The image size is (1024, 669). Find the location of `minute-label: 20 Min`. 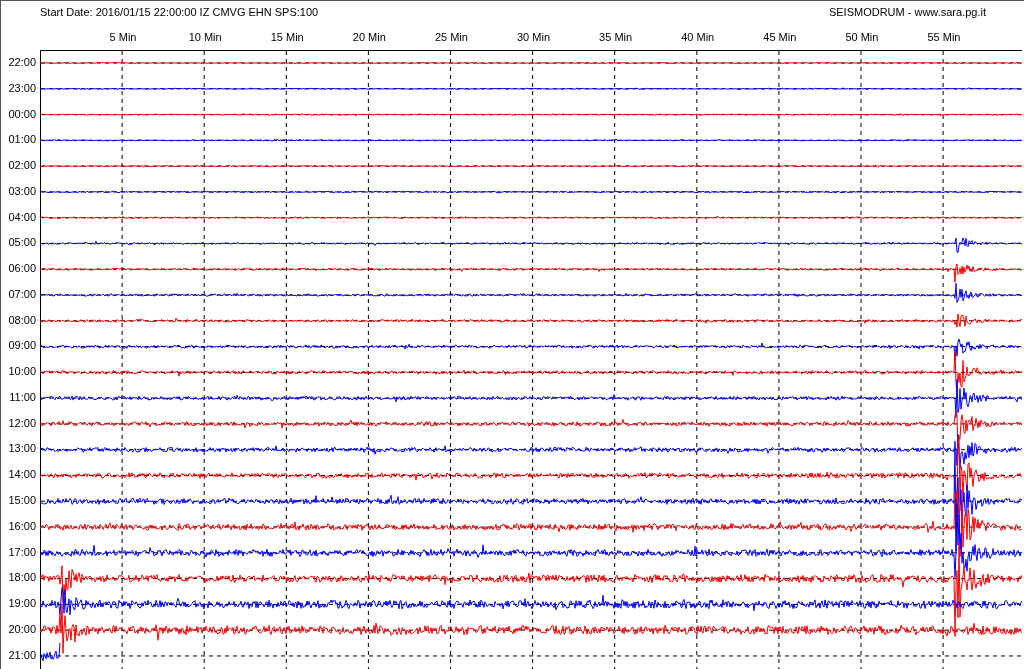

minute-label: 20 Min is located at coordinates (369, 36).